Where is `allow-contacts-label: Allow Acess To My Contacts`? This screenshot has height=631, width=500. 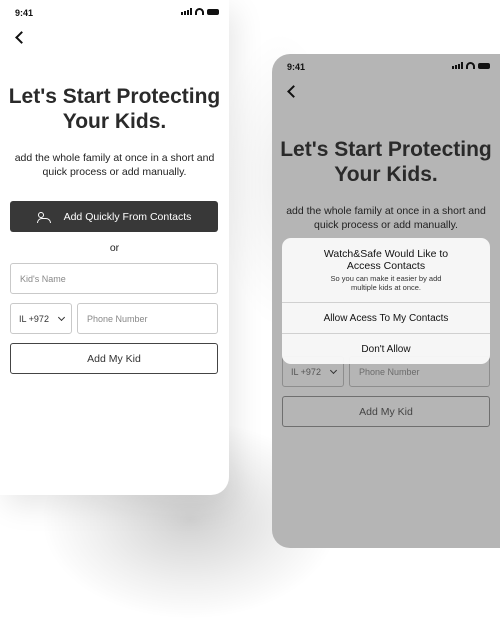 allow-contacts-label: Allow Acess To My Contacts is located at coordinates (386, 318).